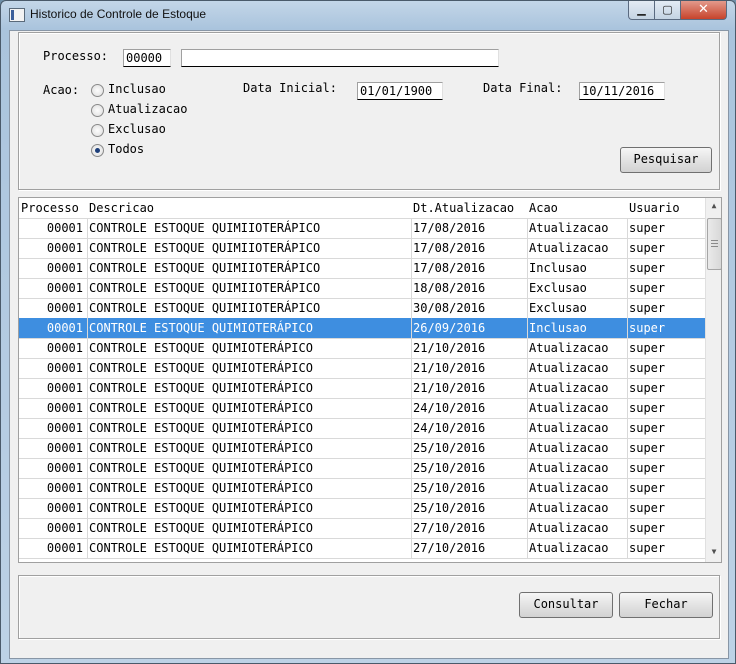  What do you see at coordinates (340, 58) in the screenshot?
I see `processo-description-field` at bounding box center [340, 58].